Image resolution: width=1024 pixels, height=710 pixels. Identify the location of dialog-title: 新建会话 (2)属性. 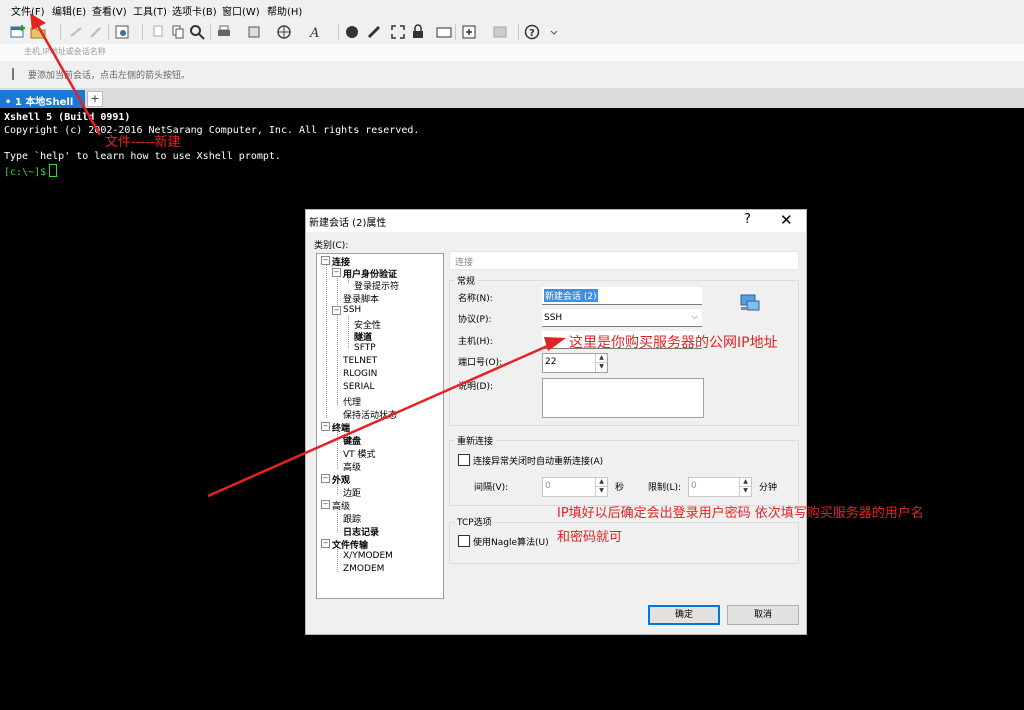
(348, 223).